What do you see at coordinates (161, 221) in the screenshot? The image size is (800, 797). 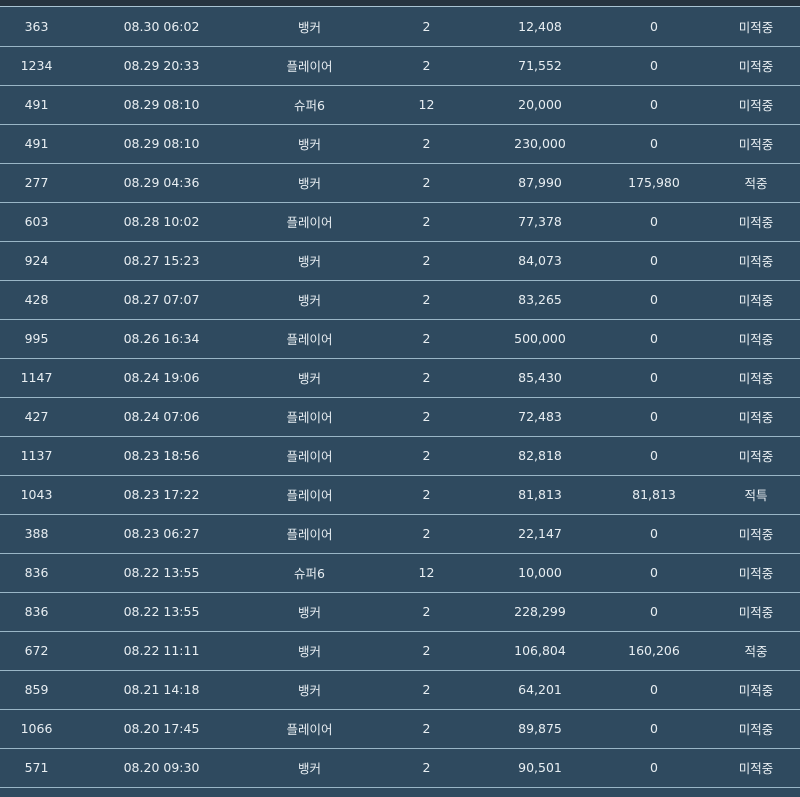 I see `bet-time-cell: 08.28 10:02` at bounding box center [161, 221].